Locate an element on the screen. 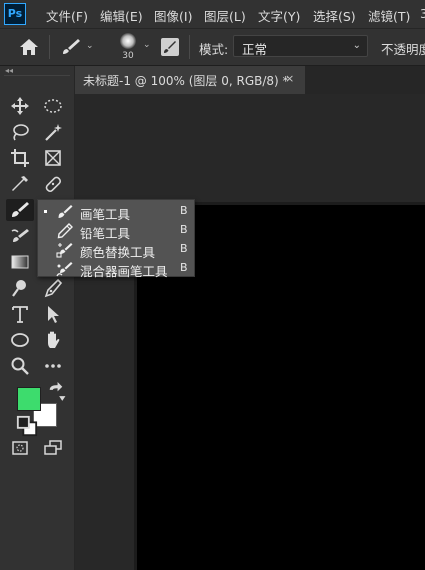 Image resolution: width=425 pixels, height=570 pixels. pen-icon is located at coordinates (53, 288).